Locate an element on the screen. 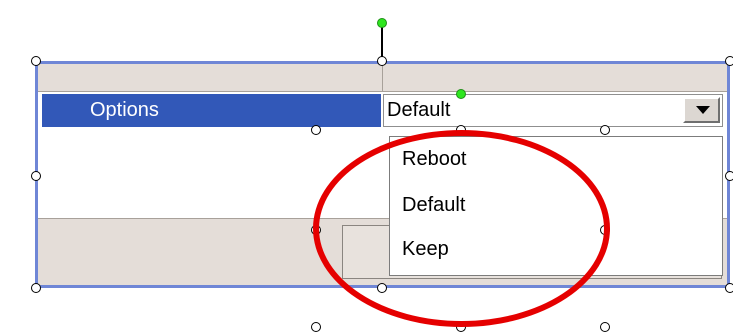 The height and width of the screenshot is (334, 733). resize-handle-top-right is located at coordinates (729, 61).